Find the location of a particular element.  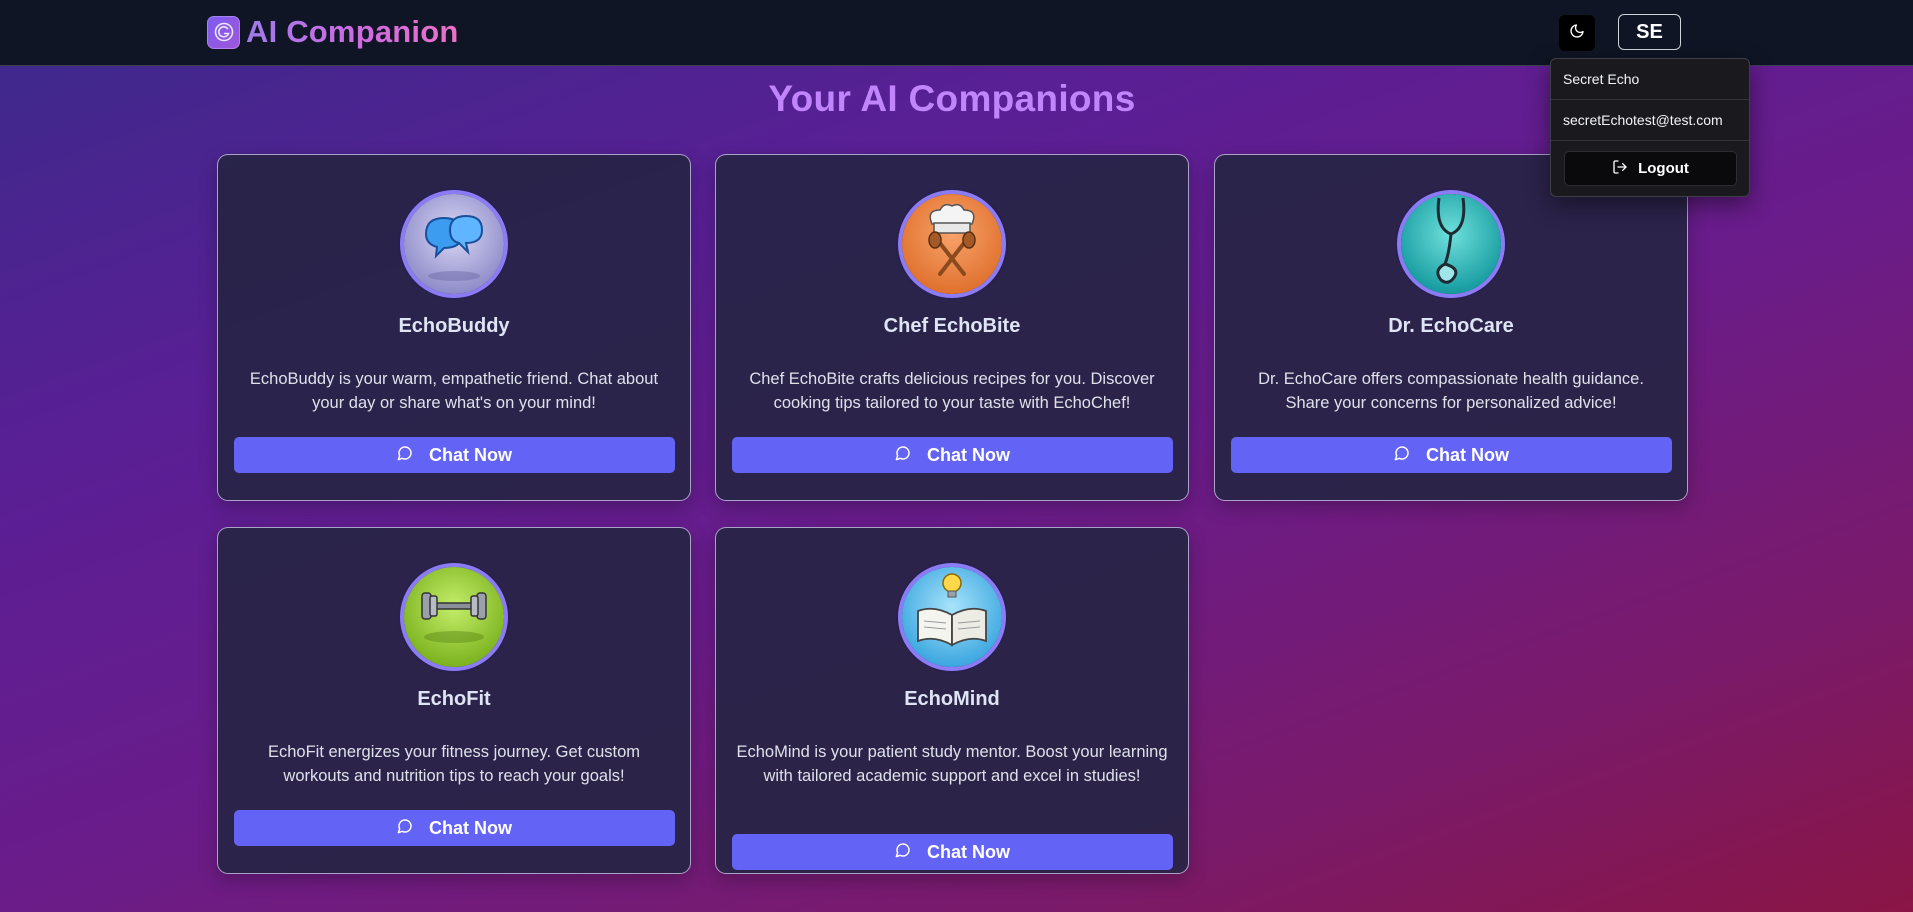

speech-bubbles-icon is located at coordinates (454, 244).